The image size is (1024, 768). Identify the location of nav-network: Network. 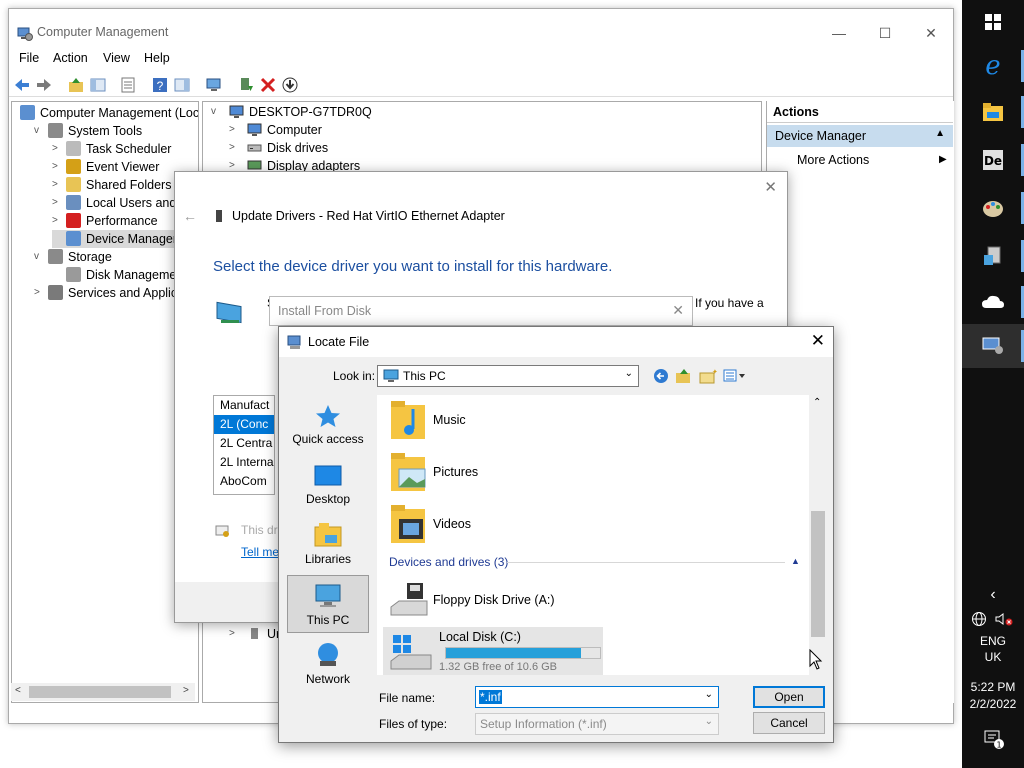
(328, 664).